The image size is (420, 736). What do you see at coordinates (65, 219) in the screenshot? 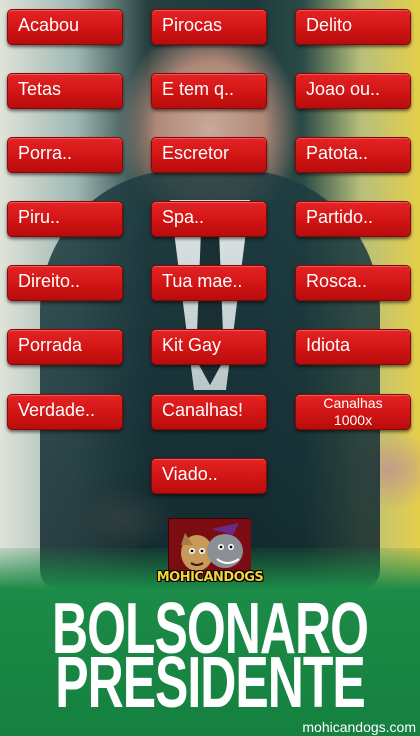
I see `sound-button-piru: Piru..` at bounding box center [65, 219].